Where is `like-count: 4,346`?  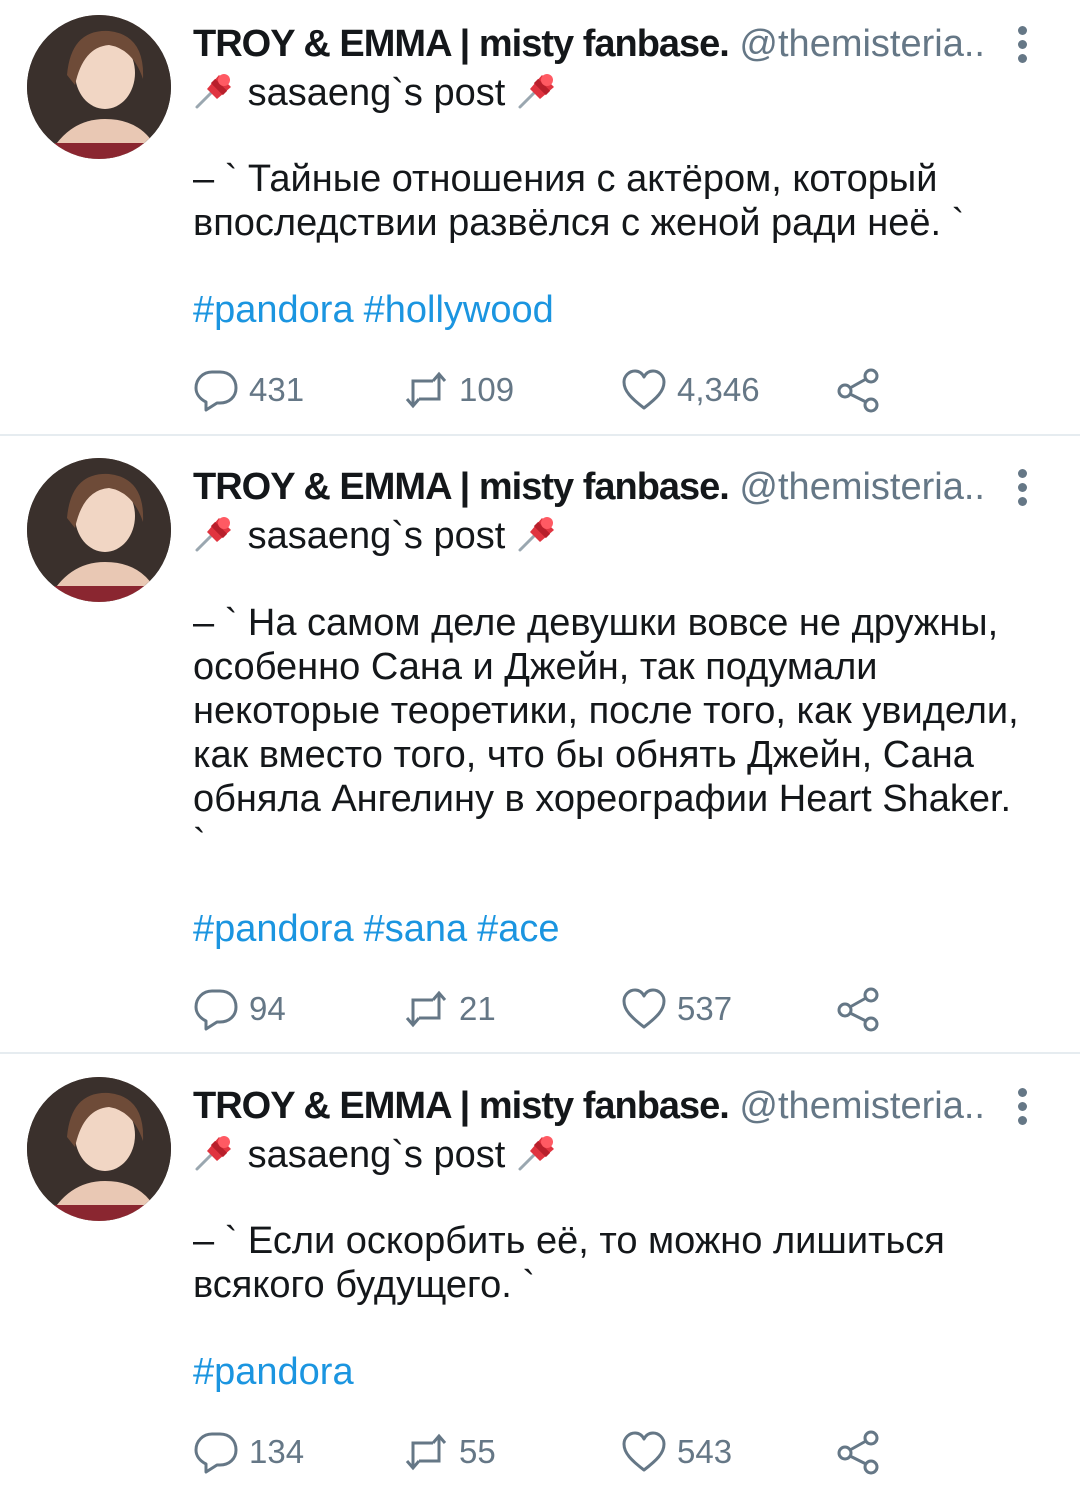 like-count: 4,346 is located at coordinates (718, 389).